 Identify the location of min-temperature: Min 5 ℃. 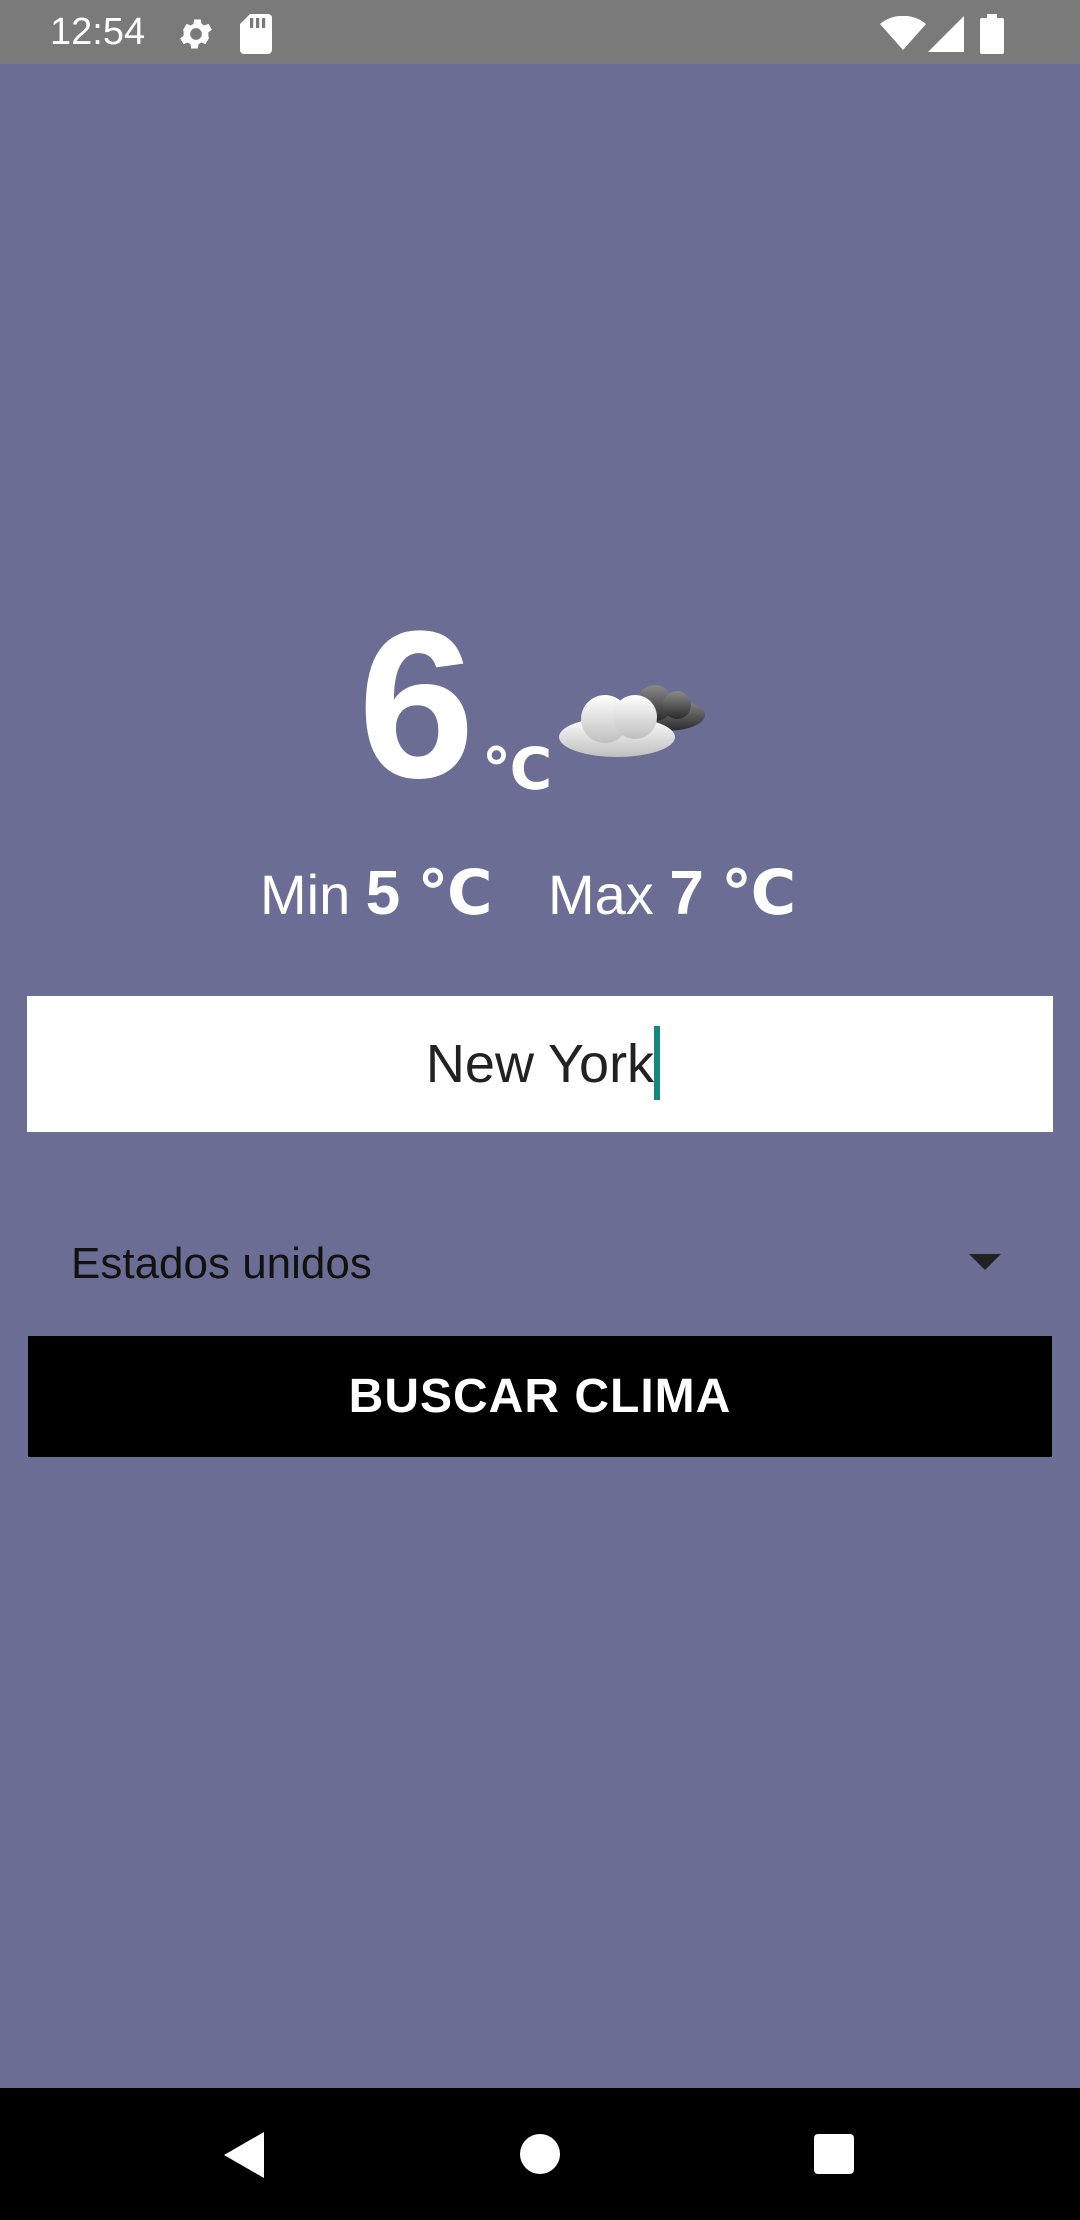
(376, 894).